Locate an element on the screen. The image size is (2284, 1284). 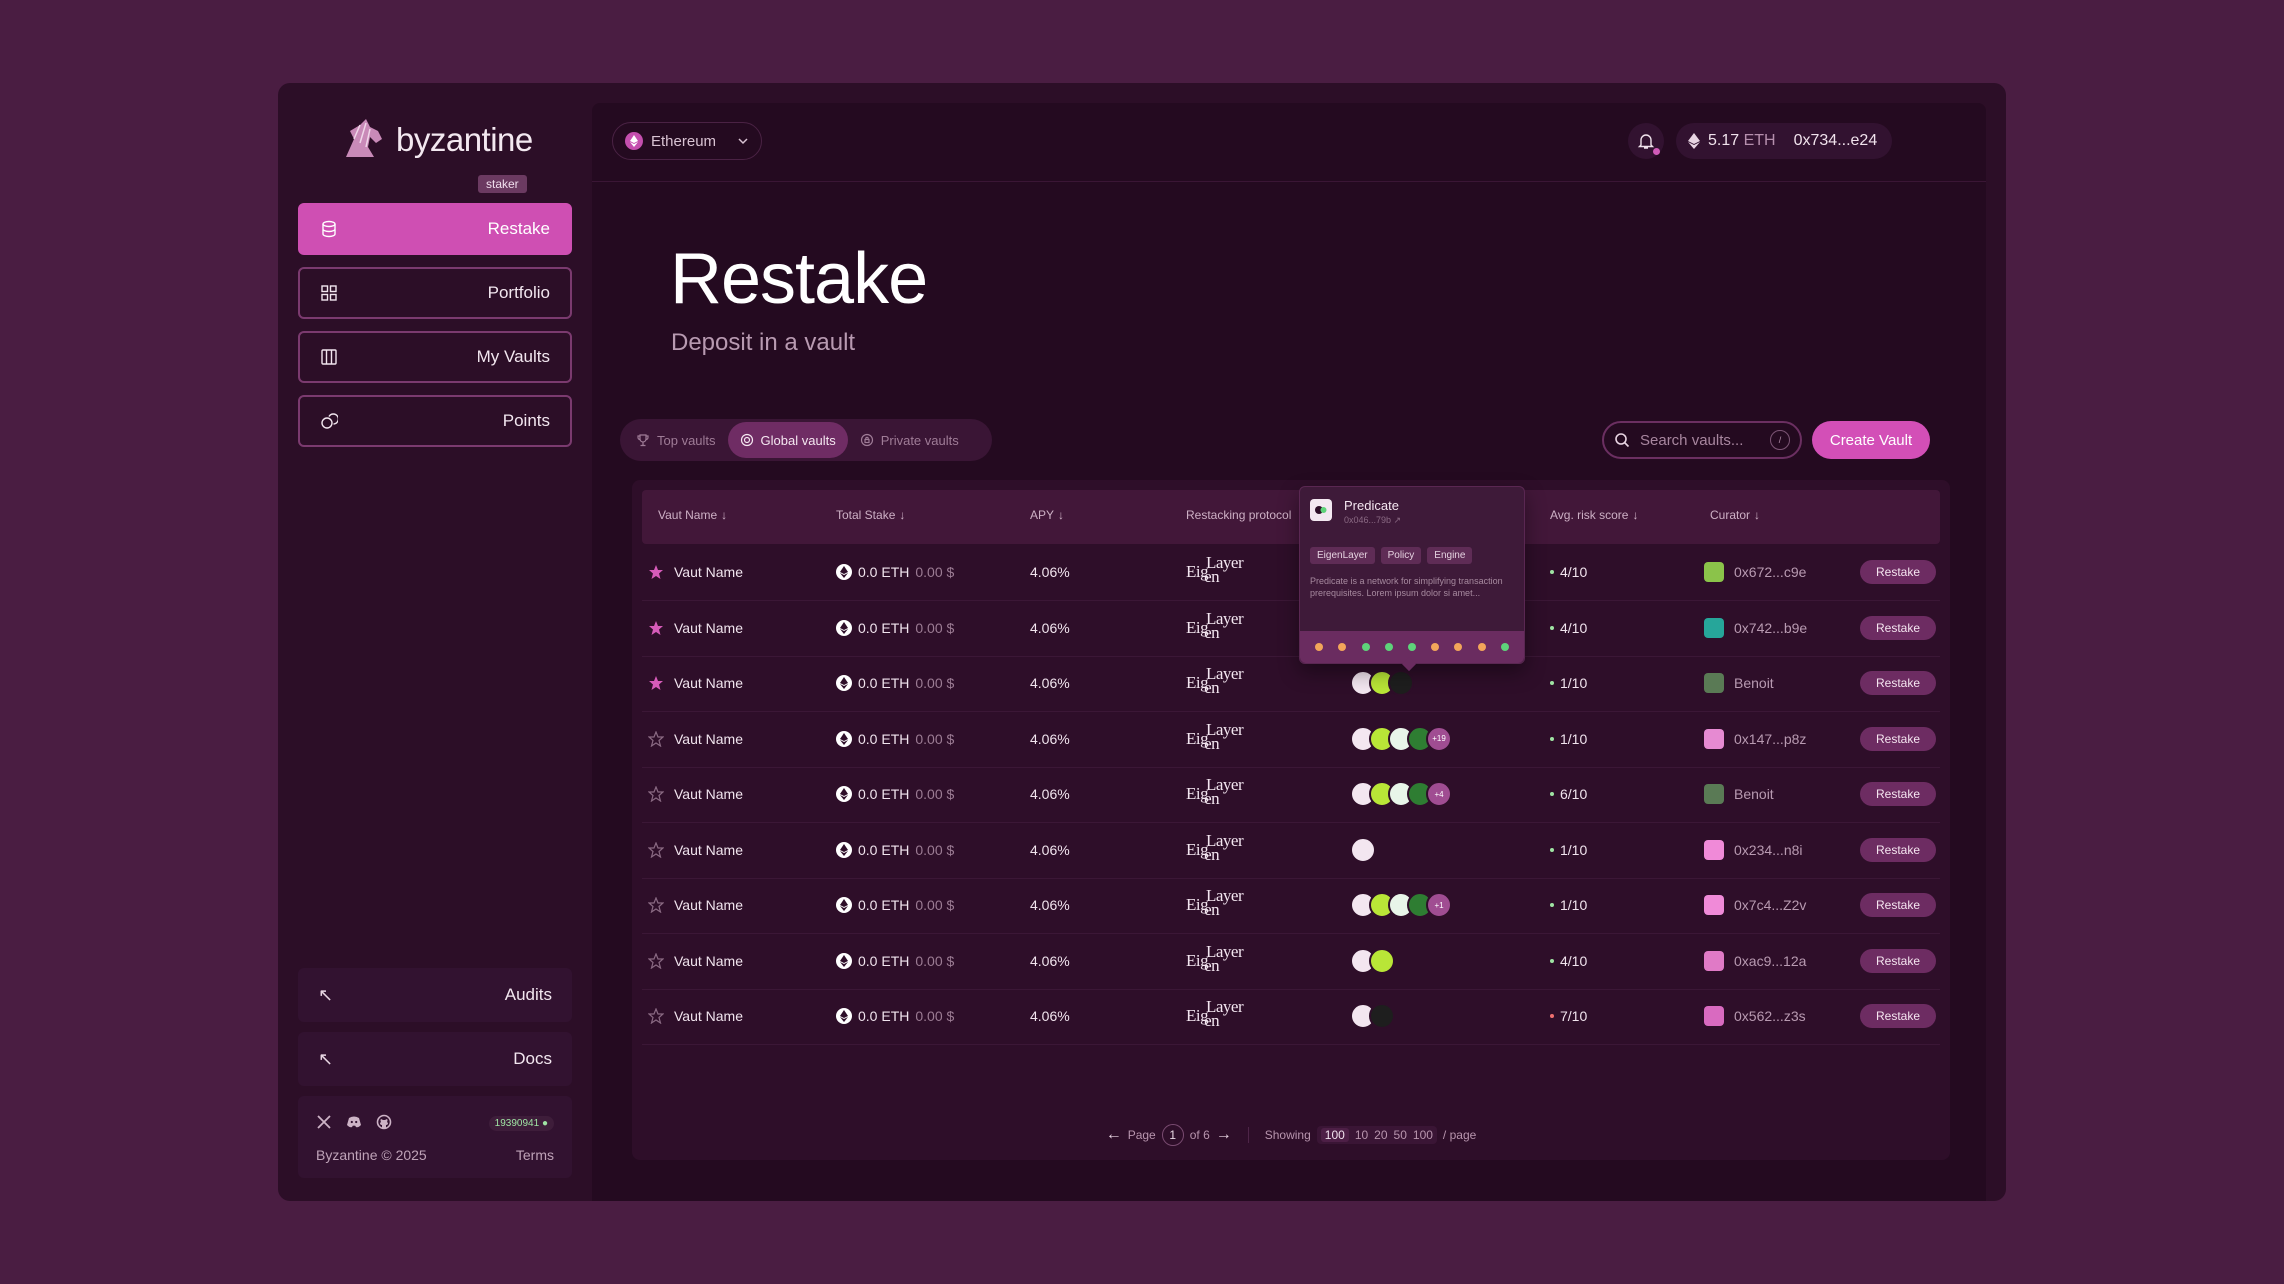
page-size-option: 20 is located at coordinates (1380, 1135).